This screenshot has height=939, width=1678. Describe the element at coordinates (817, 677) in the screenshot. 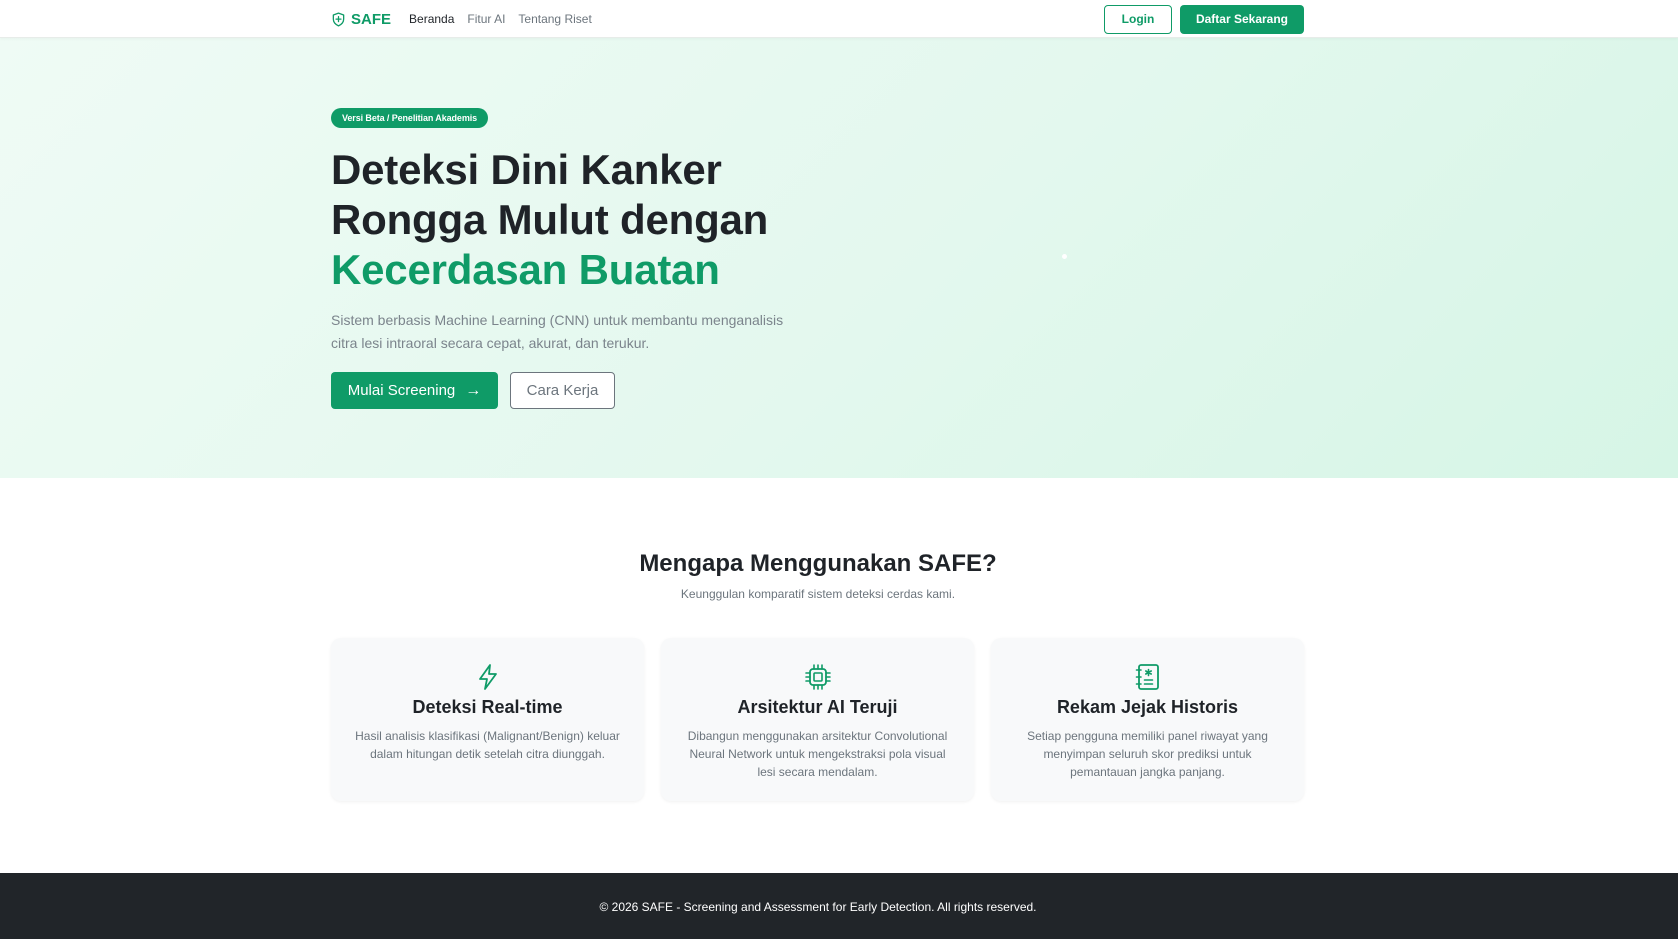

I see `cpu-chip-icon` at that location.